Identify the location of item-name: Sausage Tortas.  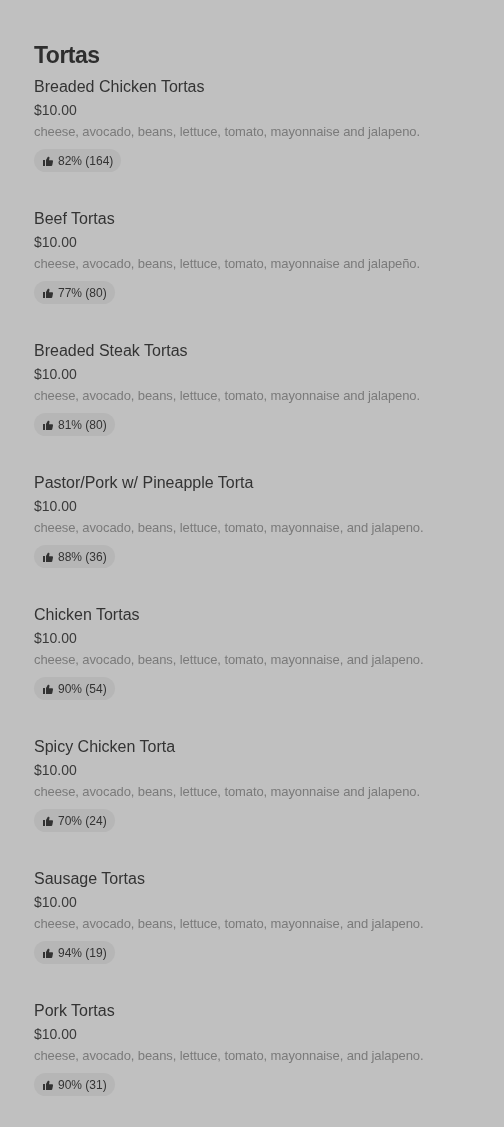
(89, 879).